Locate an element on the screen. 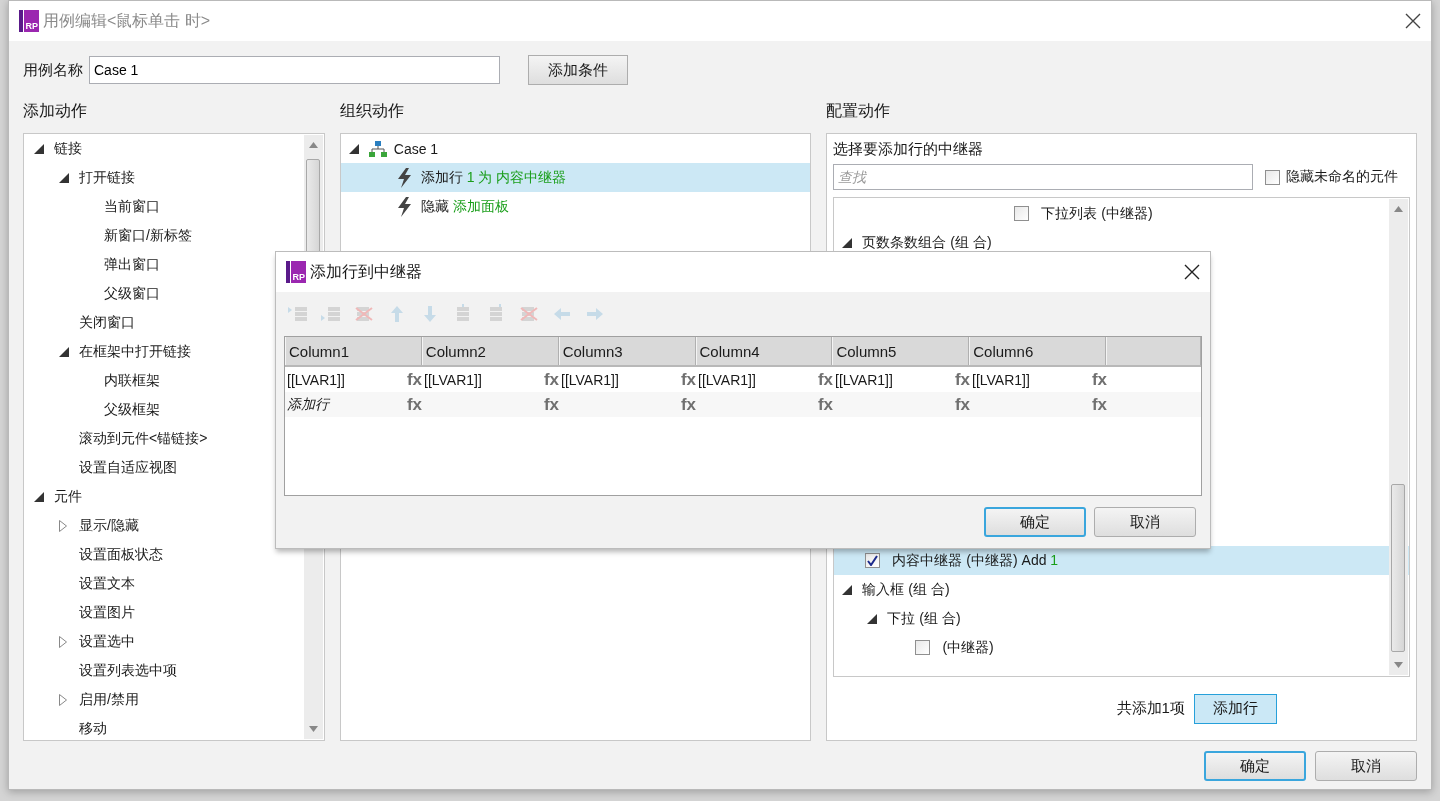 This screenshot has width=1440, height=801. checkbox-label: 隐藏未命名的元件 is located at coordinates (1342, 177).